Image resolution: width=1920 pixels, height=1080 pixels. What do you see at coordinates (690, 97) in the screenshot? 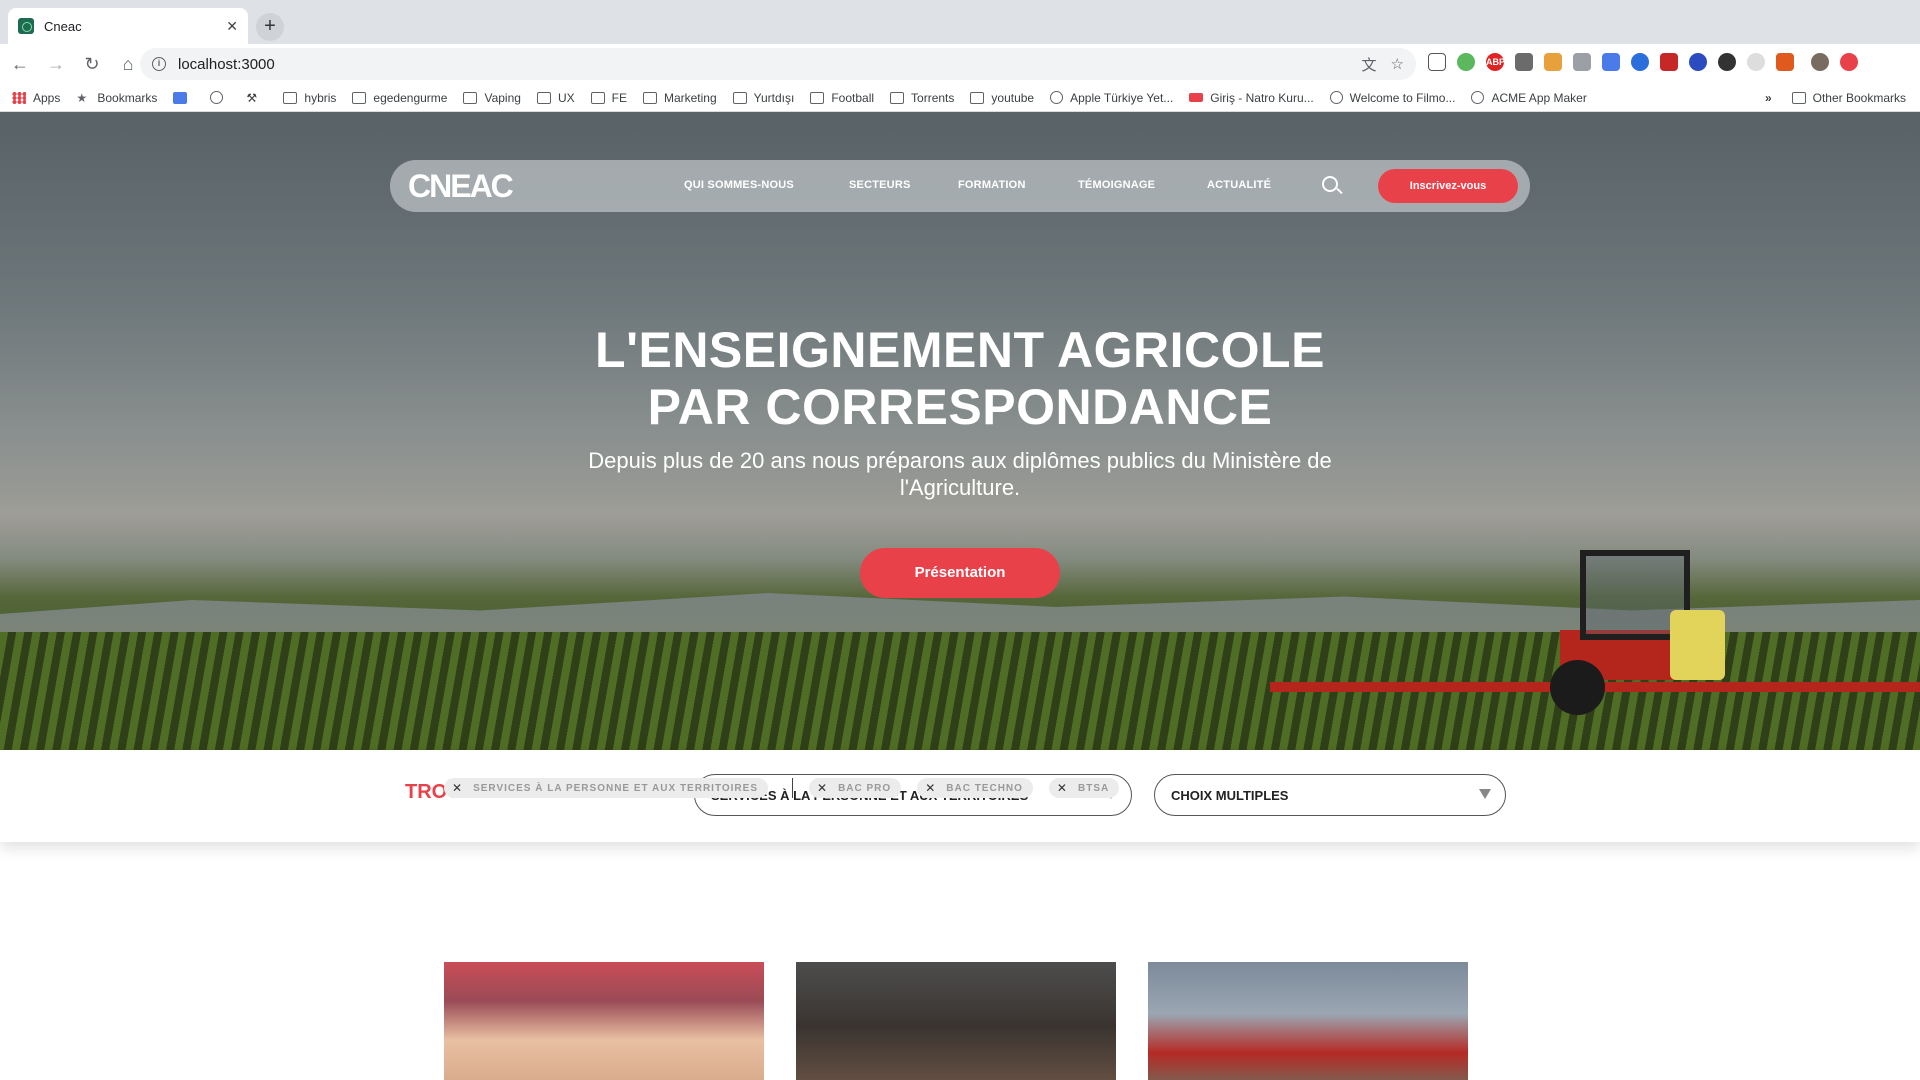
I see `bookmark-label: Marketing` at bounding box center [690, 97].